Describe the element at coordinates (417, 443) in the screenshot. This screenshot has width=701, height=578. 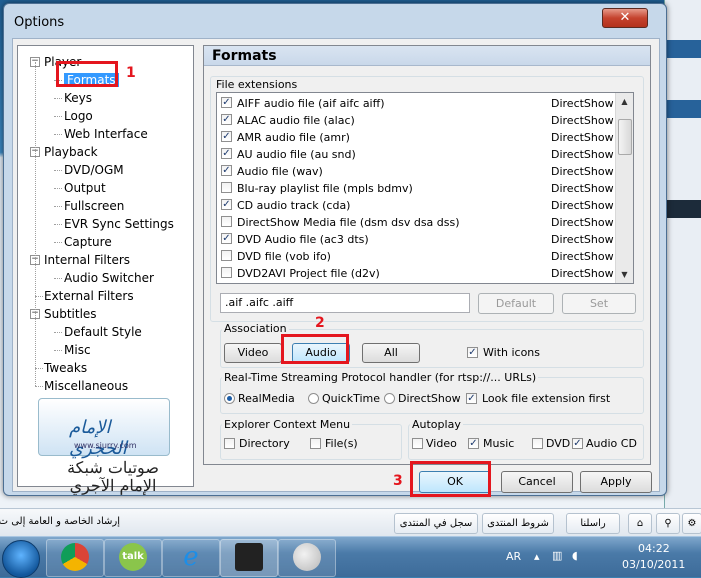
I see `autoplay-video-checkbox` at that location.